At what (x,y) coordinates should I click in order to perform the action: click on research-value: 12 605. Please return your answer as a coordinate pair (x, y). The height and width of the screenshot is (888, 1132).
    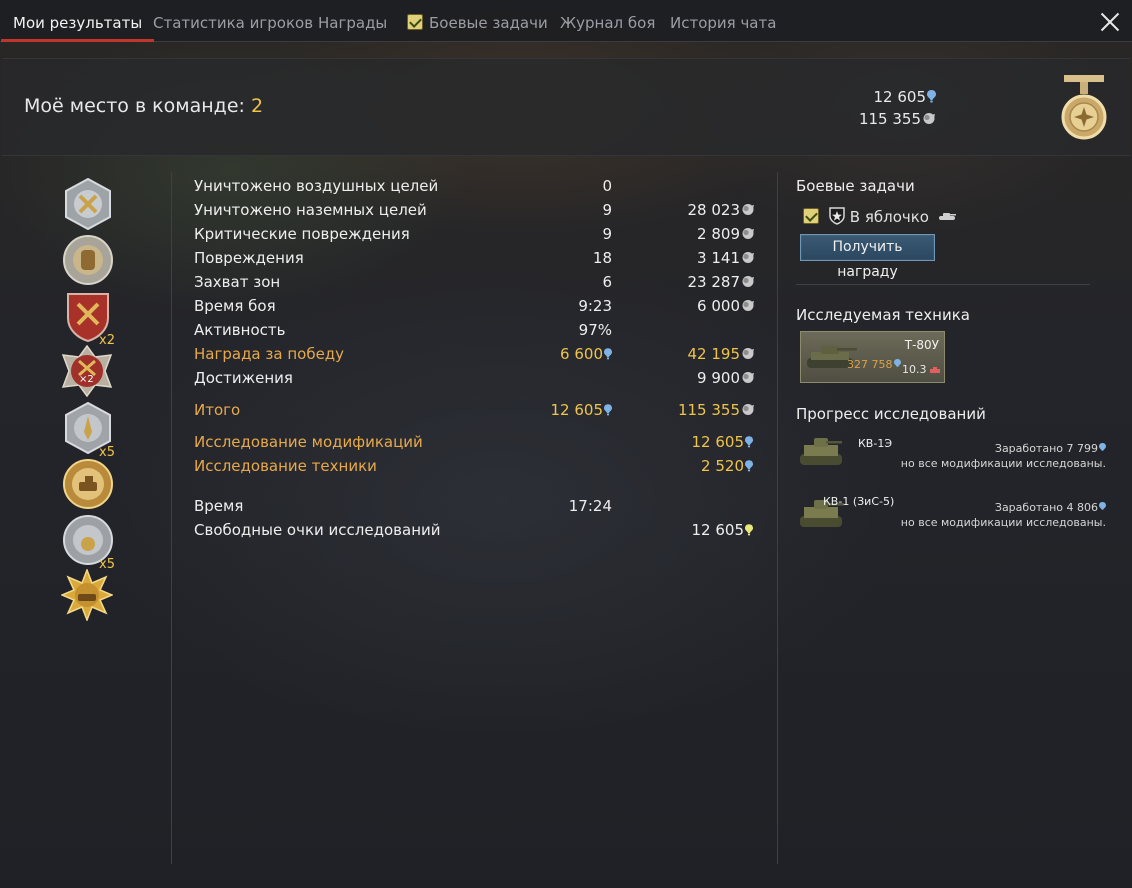
    Looking at the image, I should click on (722, 442).